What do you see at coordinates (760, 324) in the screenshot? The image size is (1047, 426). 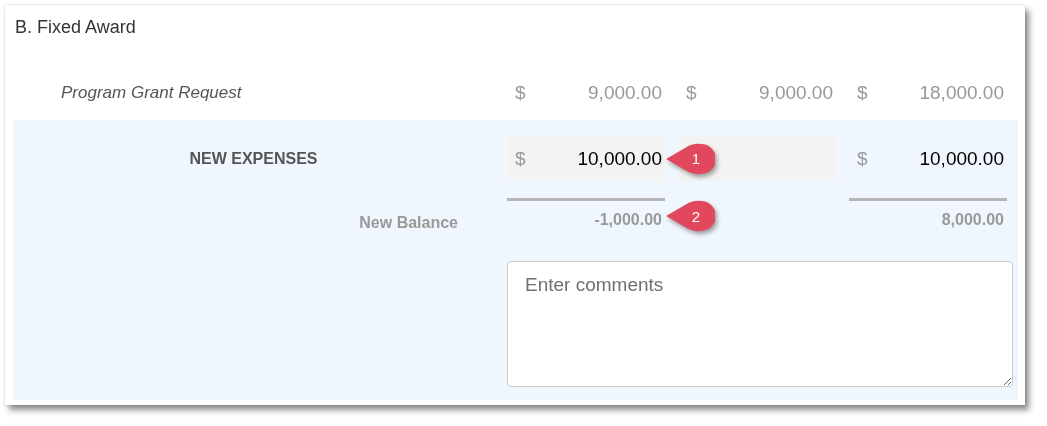 I see `comments-field: Enter comments` at bounding box center [760, 324].